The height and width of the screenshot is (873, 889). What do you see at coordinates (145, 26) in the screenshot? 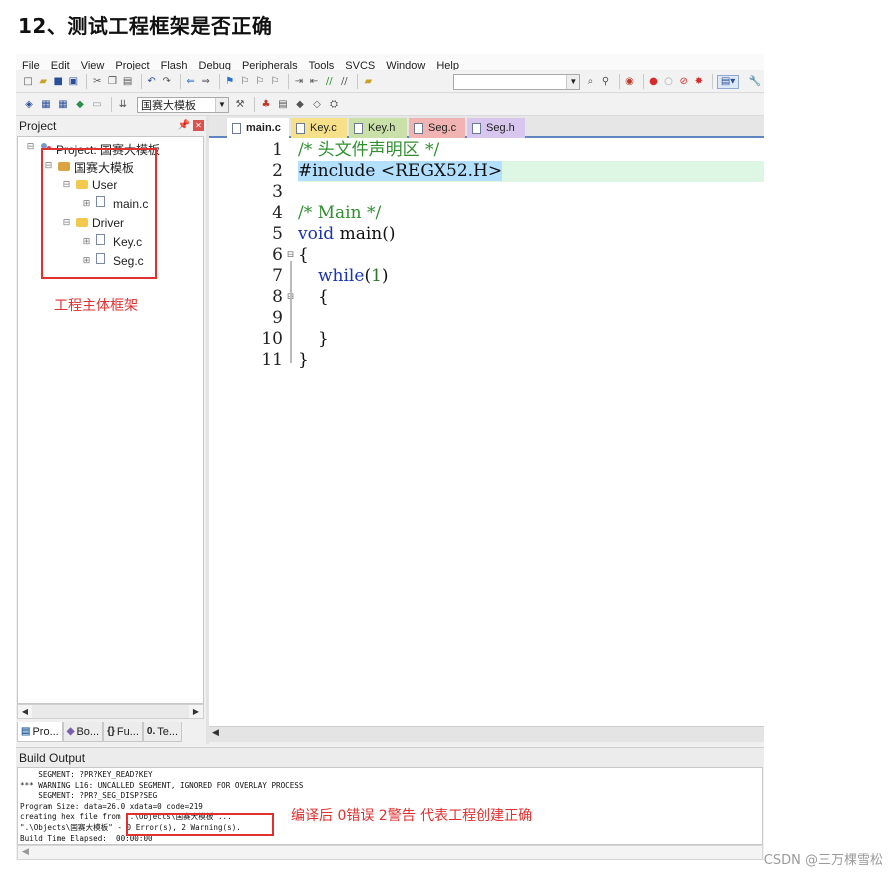
I see `page-heading: 12、测试工程框架是否正确` at bounding box center [145, 26].